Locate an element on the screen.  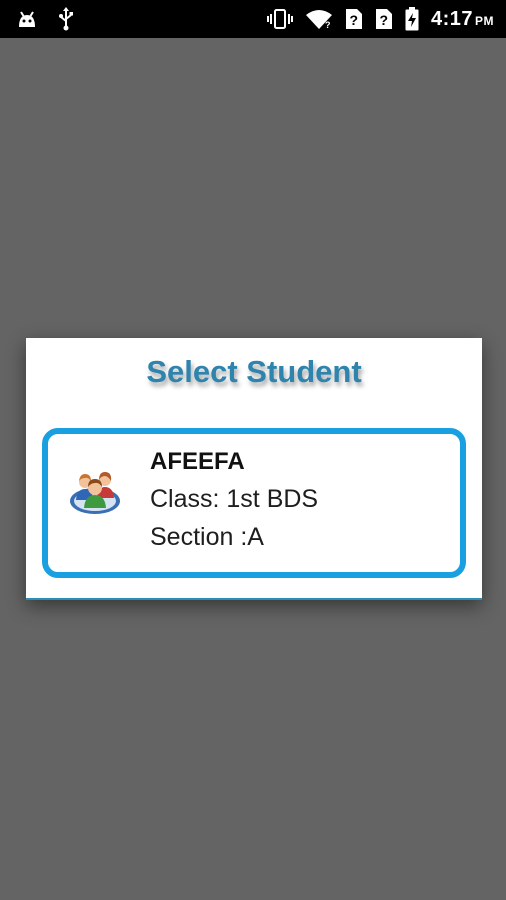
students-group-icon is located at coordinates (95, 489).